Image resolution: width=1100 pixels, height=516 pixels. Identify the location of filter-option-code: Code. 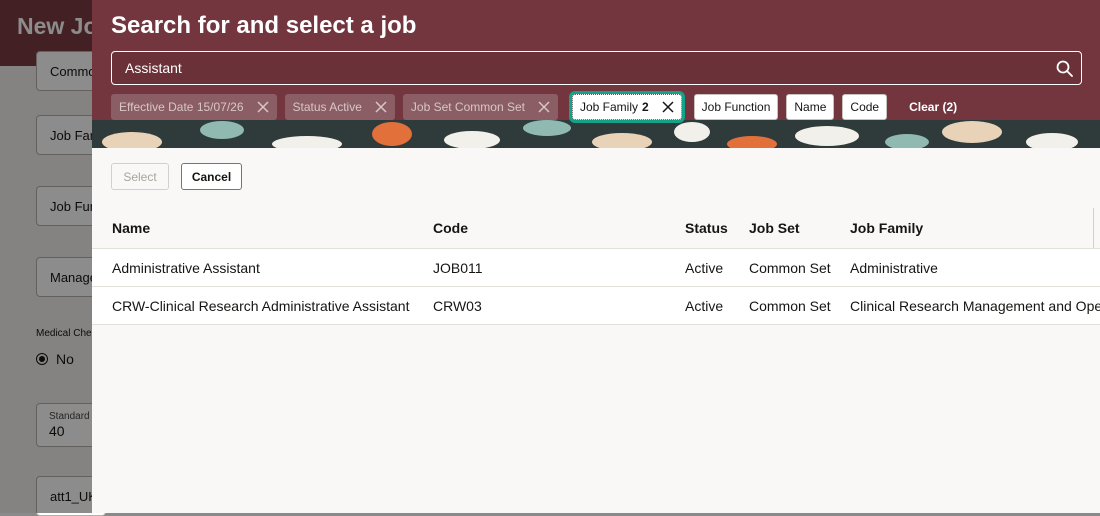
(865, 107).